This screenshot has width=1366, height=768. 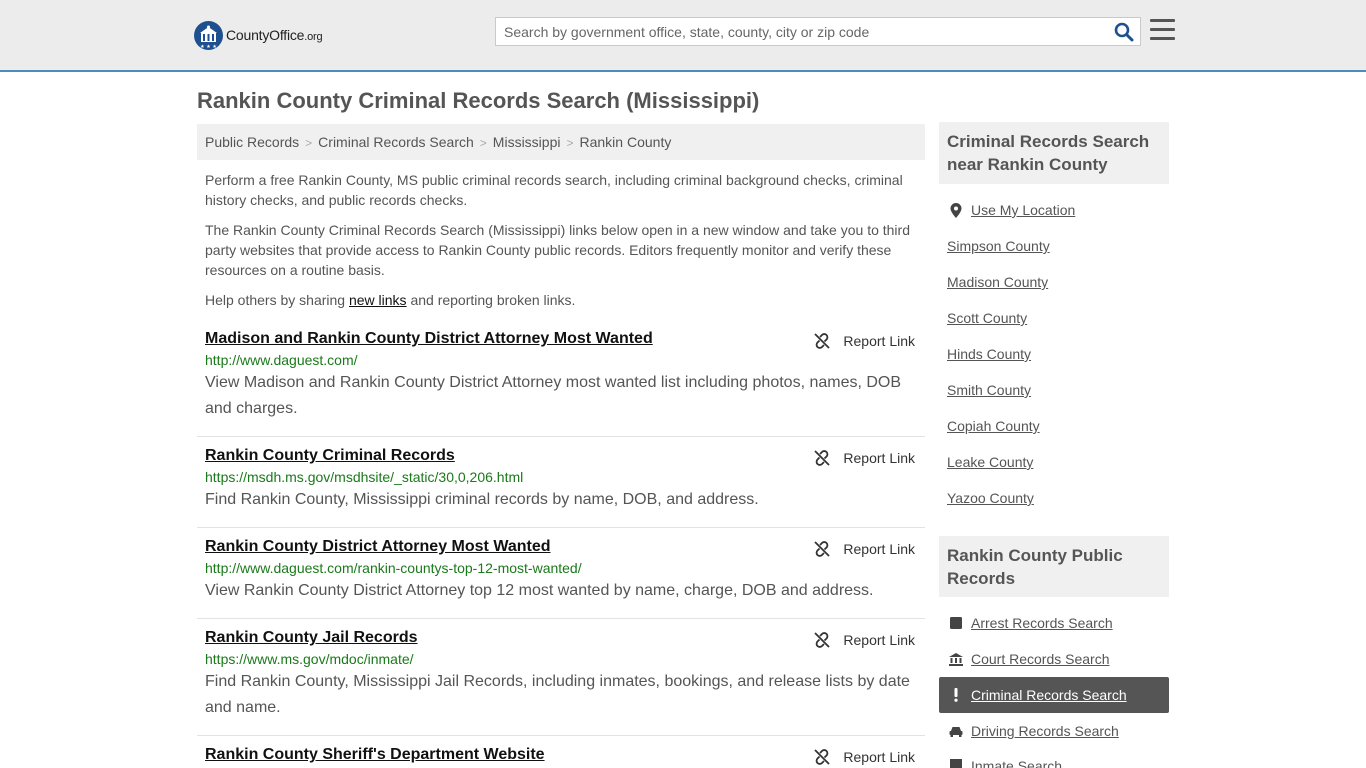 What do you see at coordinates (956, 210) in the screenshot?
I see `map-pin-icon` at bounding box center [956, 210].